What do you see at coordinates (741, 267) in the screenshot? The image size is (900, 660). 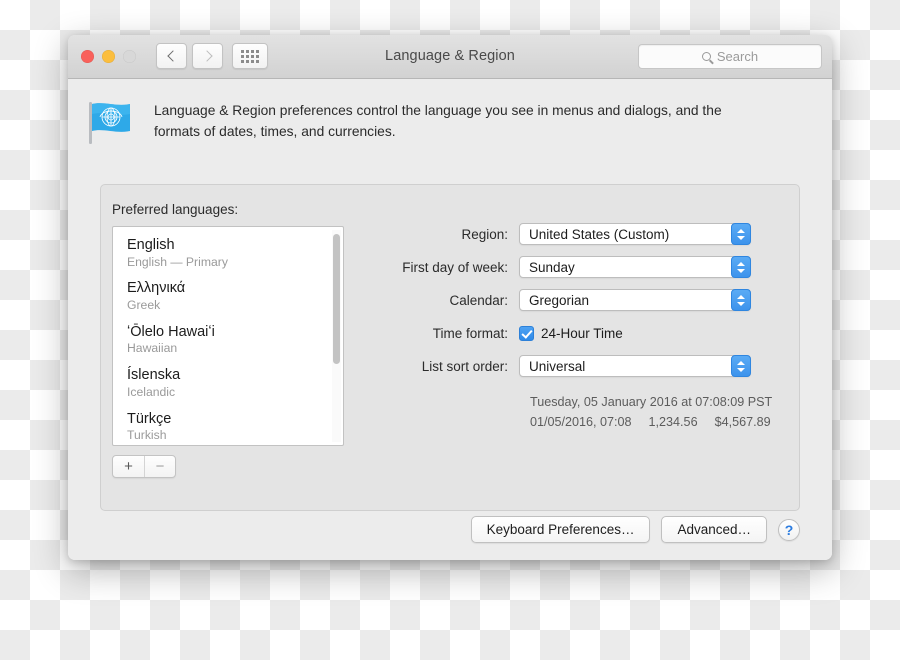 I see `first-day-stepper` at bounding box center [741, 267].